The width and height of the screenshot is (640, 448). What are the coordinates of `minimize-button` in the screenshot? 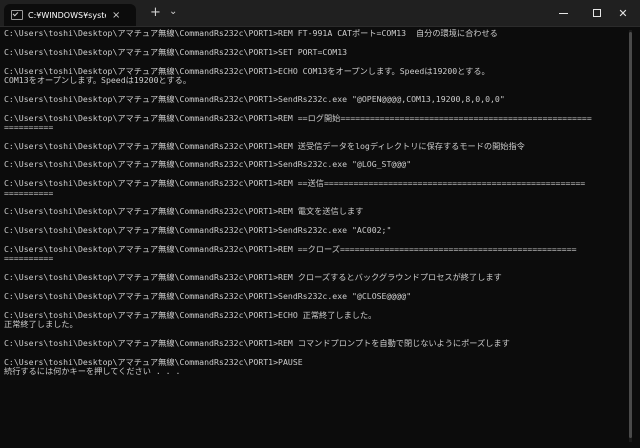 It's located at (563, 13).